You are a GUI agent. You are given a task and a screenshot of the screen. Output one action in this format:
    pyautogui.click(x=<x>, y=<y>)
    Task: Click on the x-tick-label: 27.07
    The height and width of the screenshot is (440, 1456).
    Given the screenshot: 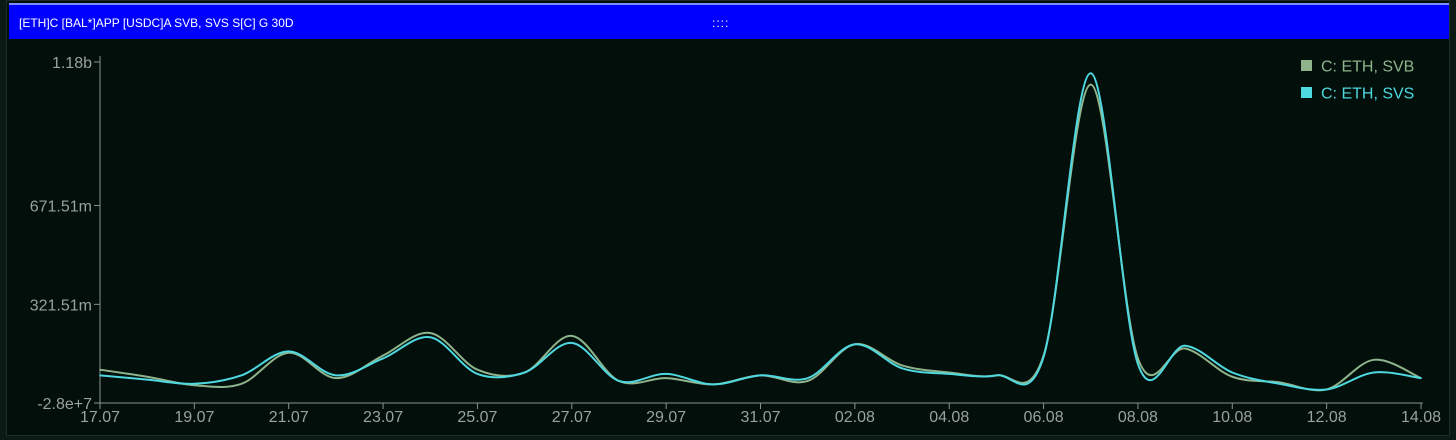 What is the action you would take?
    pyautogui.click(x=572, y=417)
    